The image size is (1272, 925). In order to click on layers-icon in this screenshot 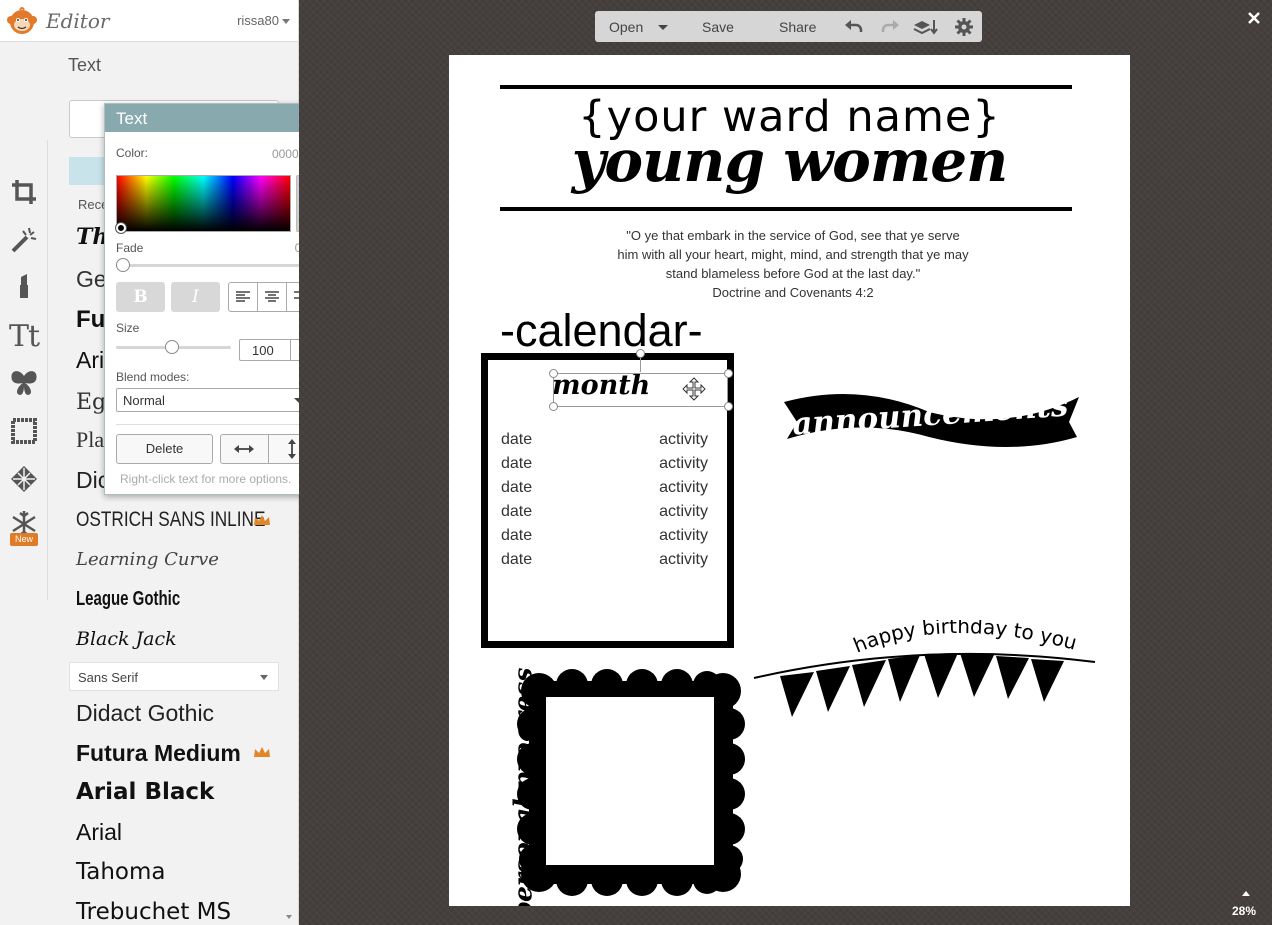, I will do `click(926, 27)`.